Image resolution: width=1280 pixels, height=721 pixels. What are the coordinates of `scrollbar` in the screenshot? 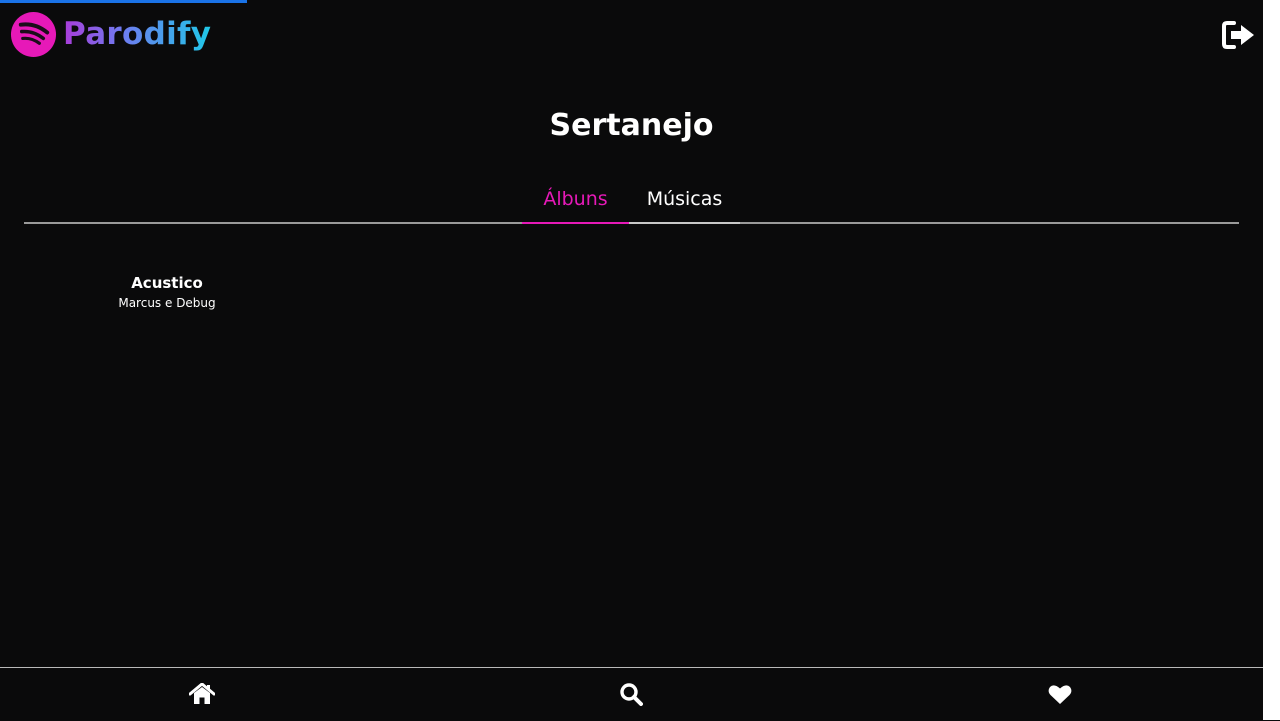 It's located at (1271, 360).